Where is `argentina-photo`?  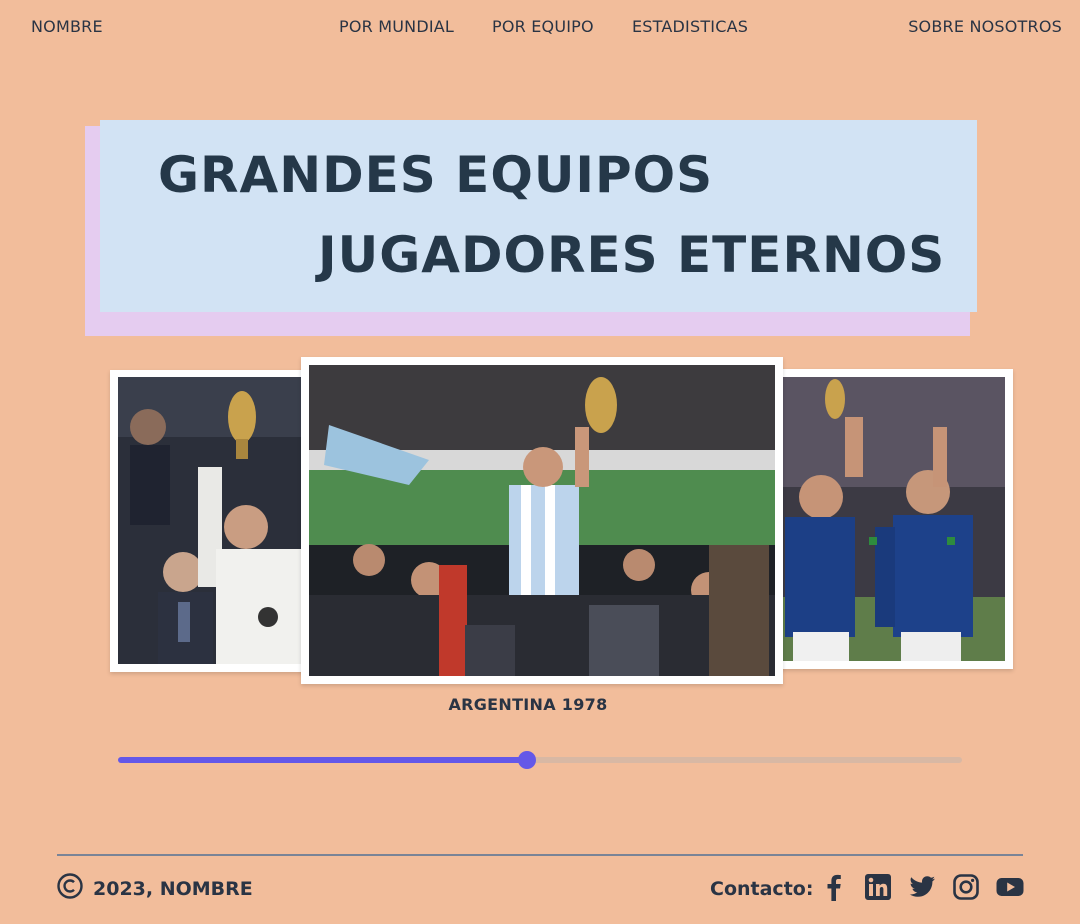 argentina-photo is located at coordinates (542, 520).